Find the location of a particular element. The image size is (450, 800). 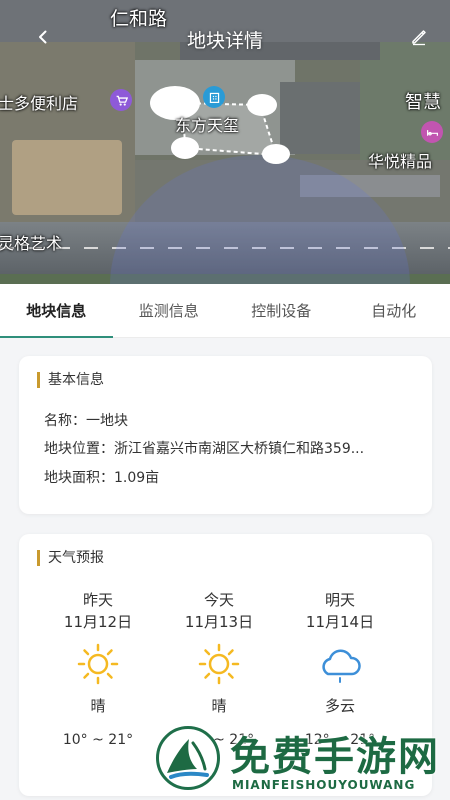

weather-day-label: 今天 is located at coordinates (218, 600).